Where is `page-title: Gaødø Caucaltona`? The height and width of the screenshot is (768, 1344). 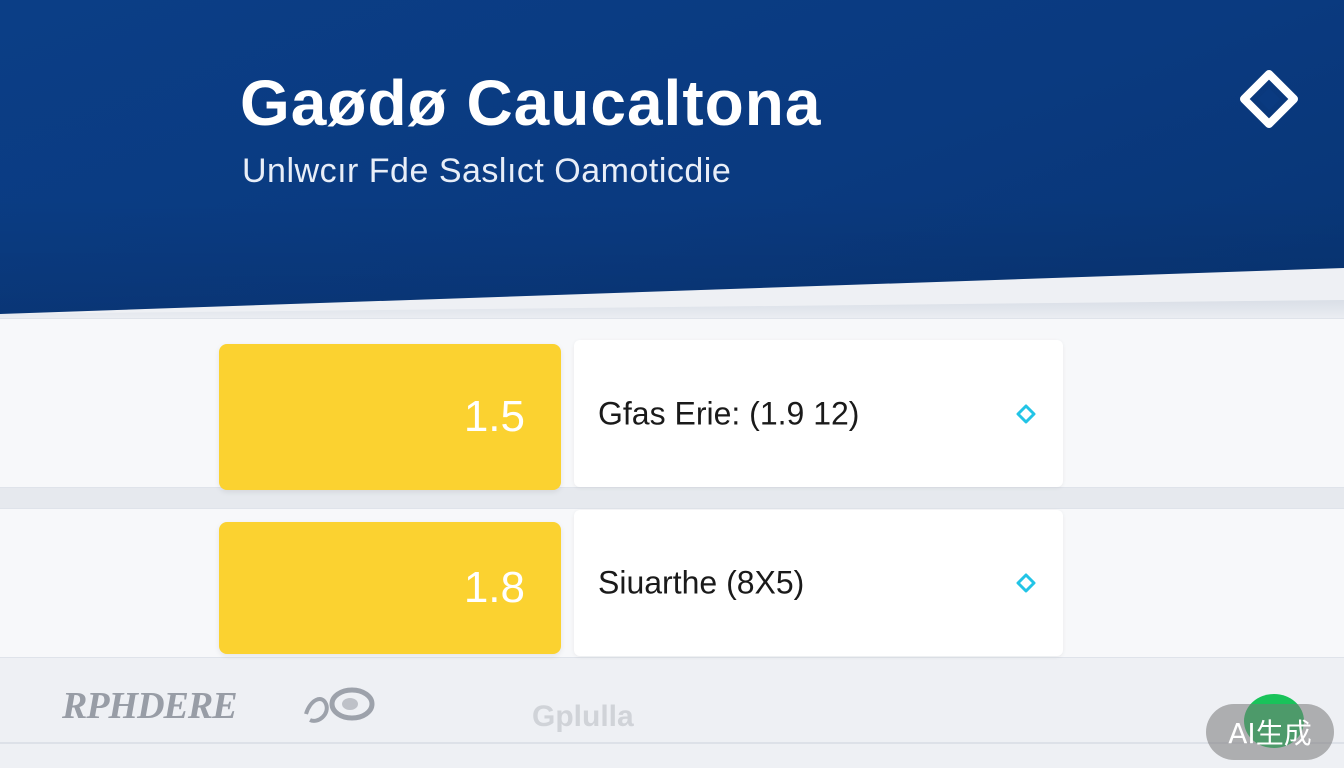
page-title: Gaødø Caucaltona is located at coordinates (531, 103).